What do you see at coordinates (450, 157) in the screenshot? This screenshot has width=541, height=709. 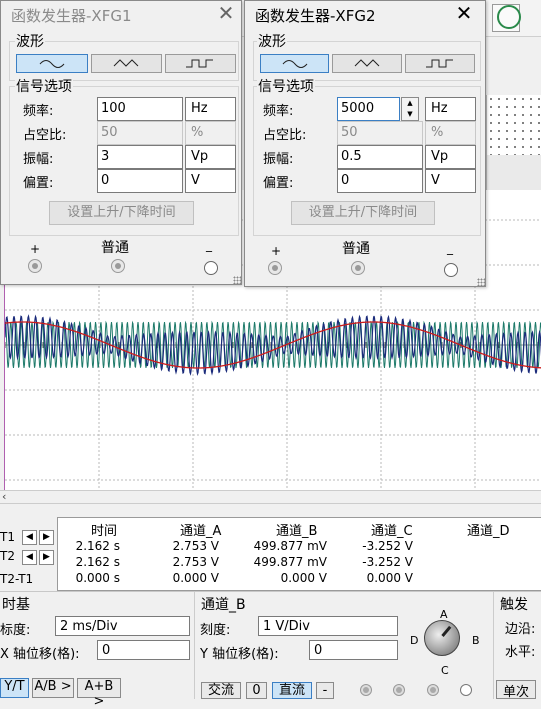 I see `xfg2-amplitude-unit: Vp` at bounding box center [450, 157].